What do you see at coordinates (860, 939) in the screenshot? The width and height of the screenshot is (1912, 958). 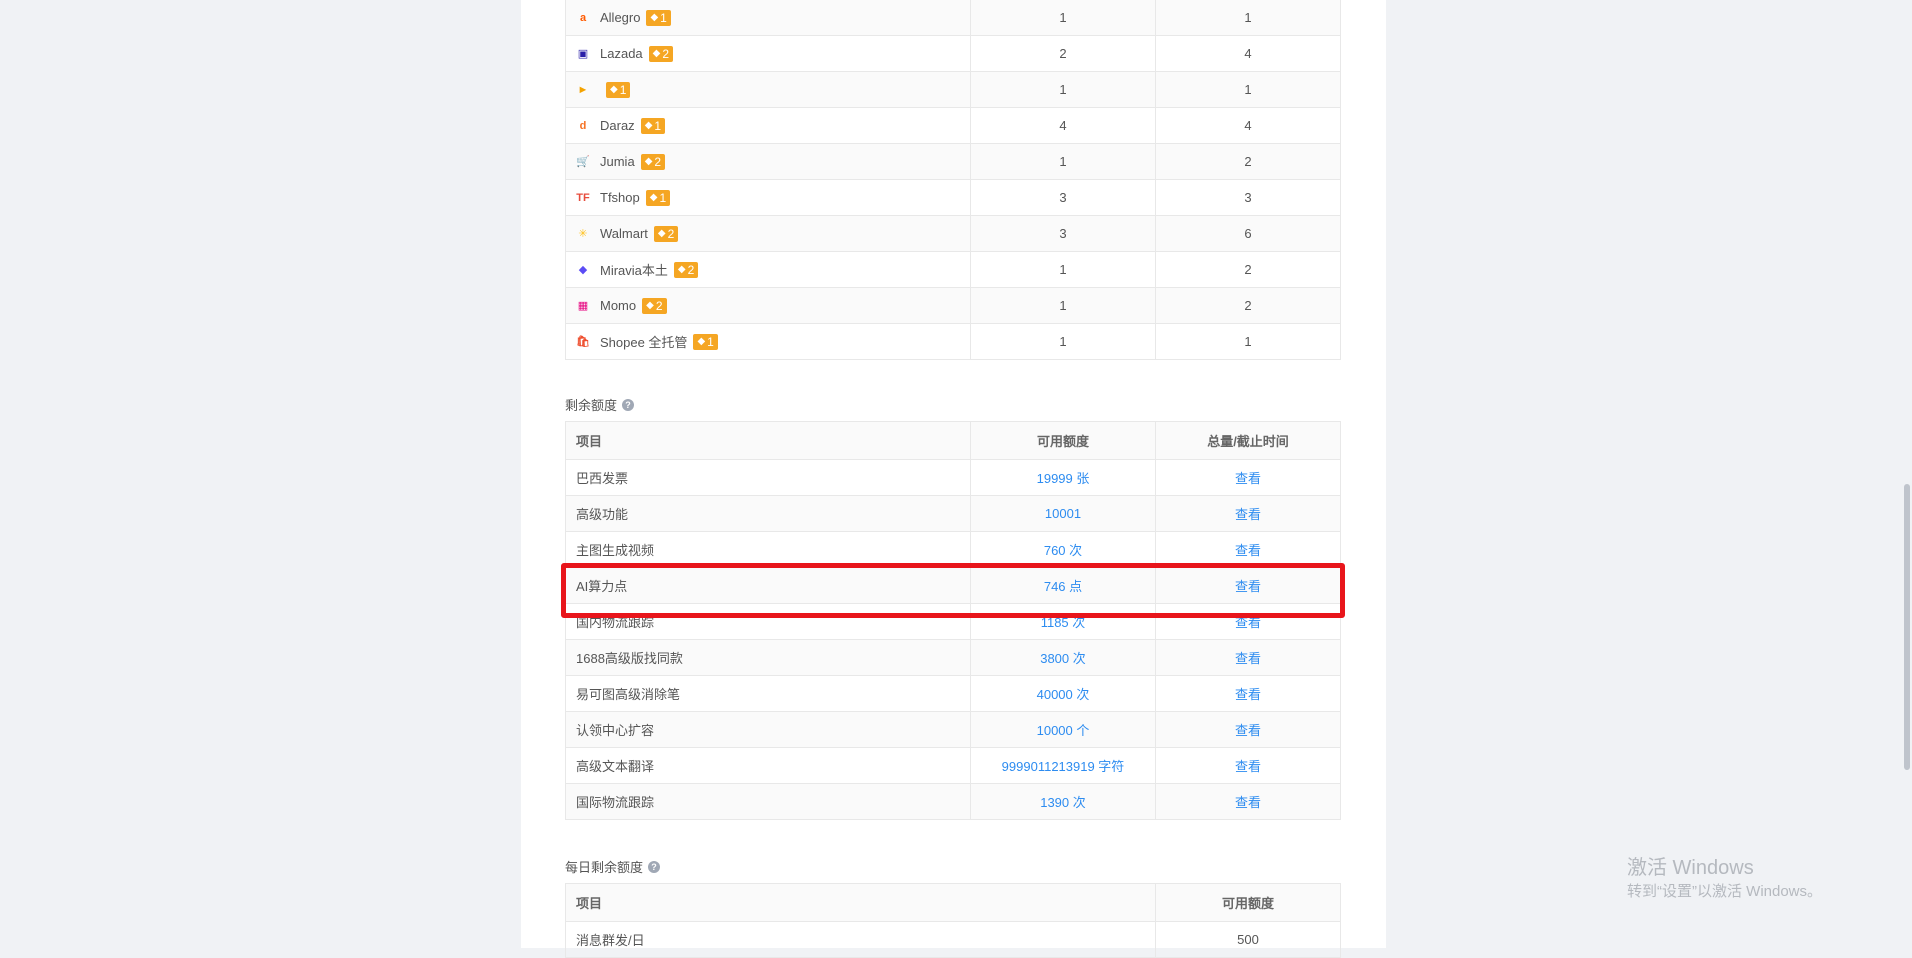 I see `daily-item: 消息群发/日` at bounding box center [860, 939].